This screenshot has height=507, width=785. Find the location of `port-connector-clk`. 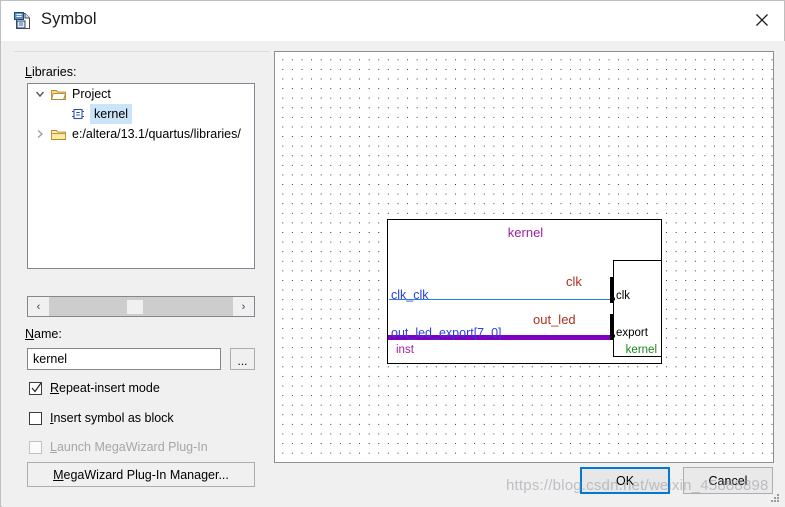

port-connector-clk is located at coordinates (613, 299).